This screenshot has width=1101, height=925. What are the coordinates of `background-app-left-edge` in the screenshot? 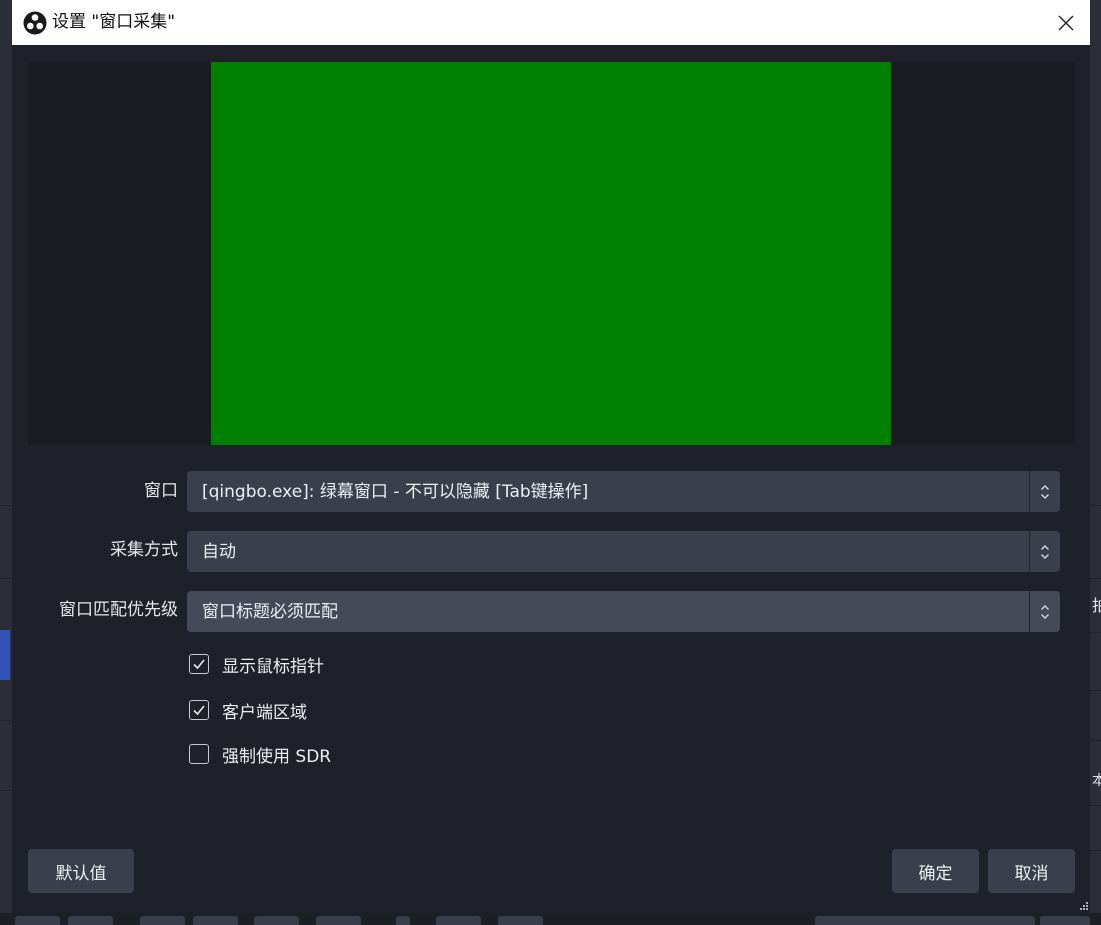 It's located at (6, 462).